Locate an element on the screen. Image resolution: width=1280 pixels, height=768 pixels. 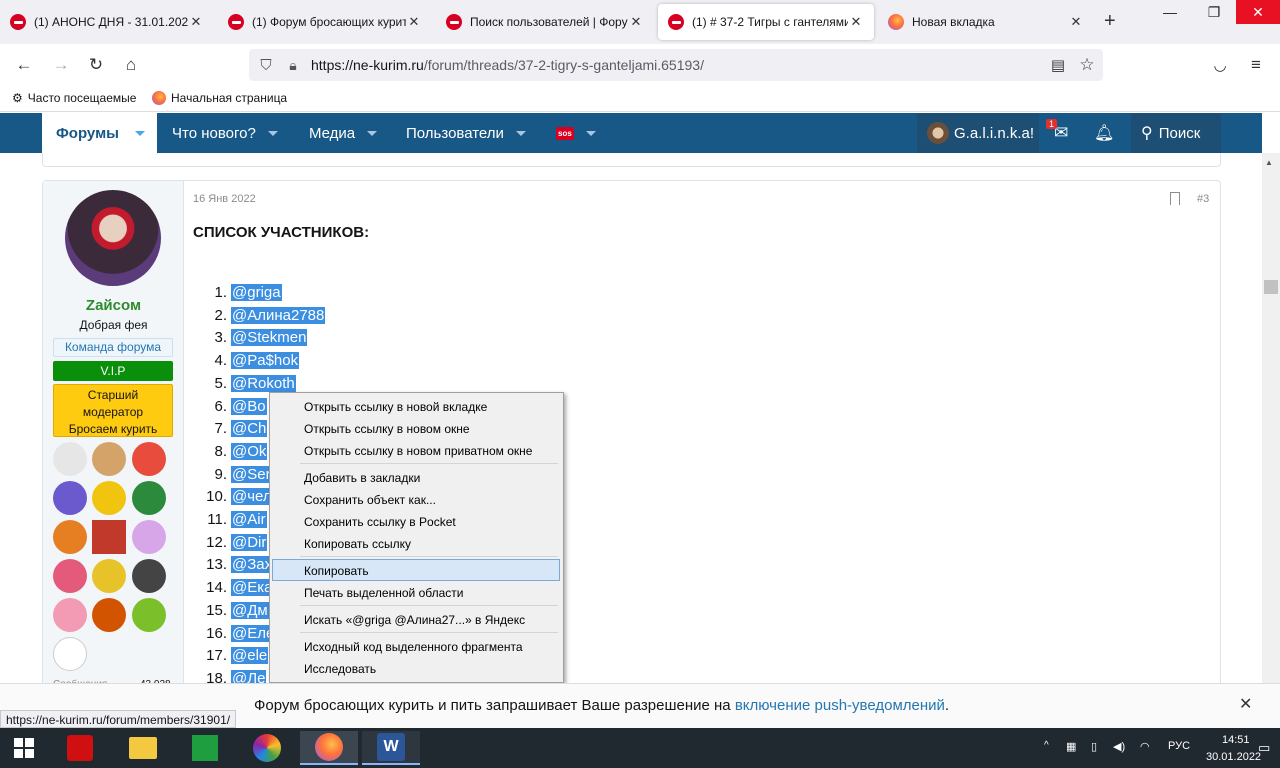
reader-view-icon: ▤ is located at coordinates (1058, 65).